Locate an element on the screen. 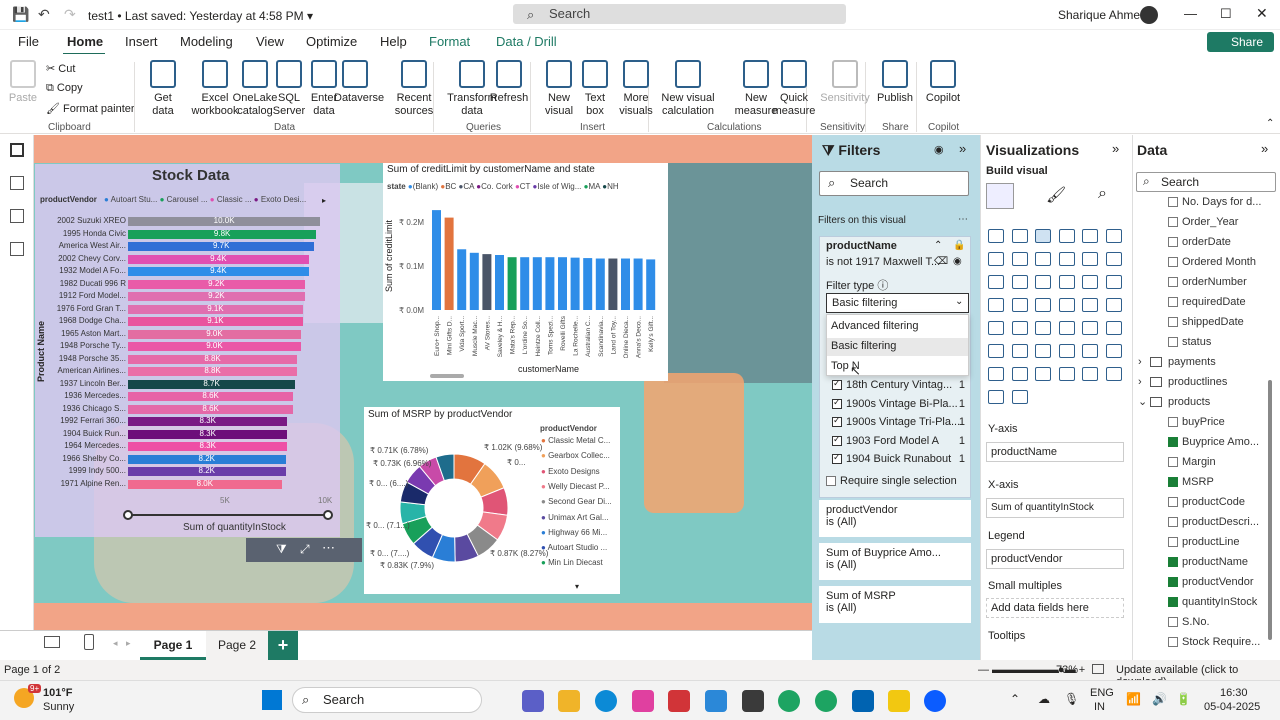 Image resolution: width=1280 pixels, height=720 pixels. menu-optimize: Optimize is located at coordinates (331, 41).